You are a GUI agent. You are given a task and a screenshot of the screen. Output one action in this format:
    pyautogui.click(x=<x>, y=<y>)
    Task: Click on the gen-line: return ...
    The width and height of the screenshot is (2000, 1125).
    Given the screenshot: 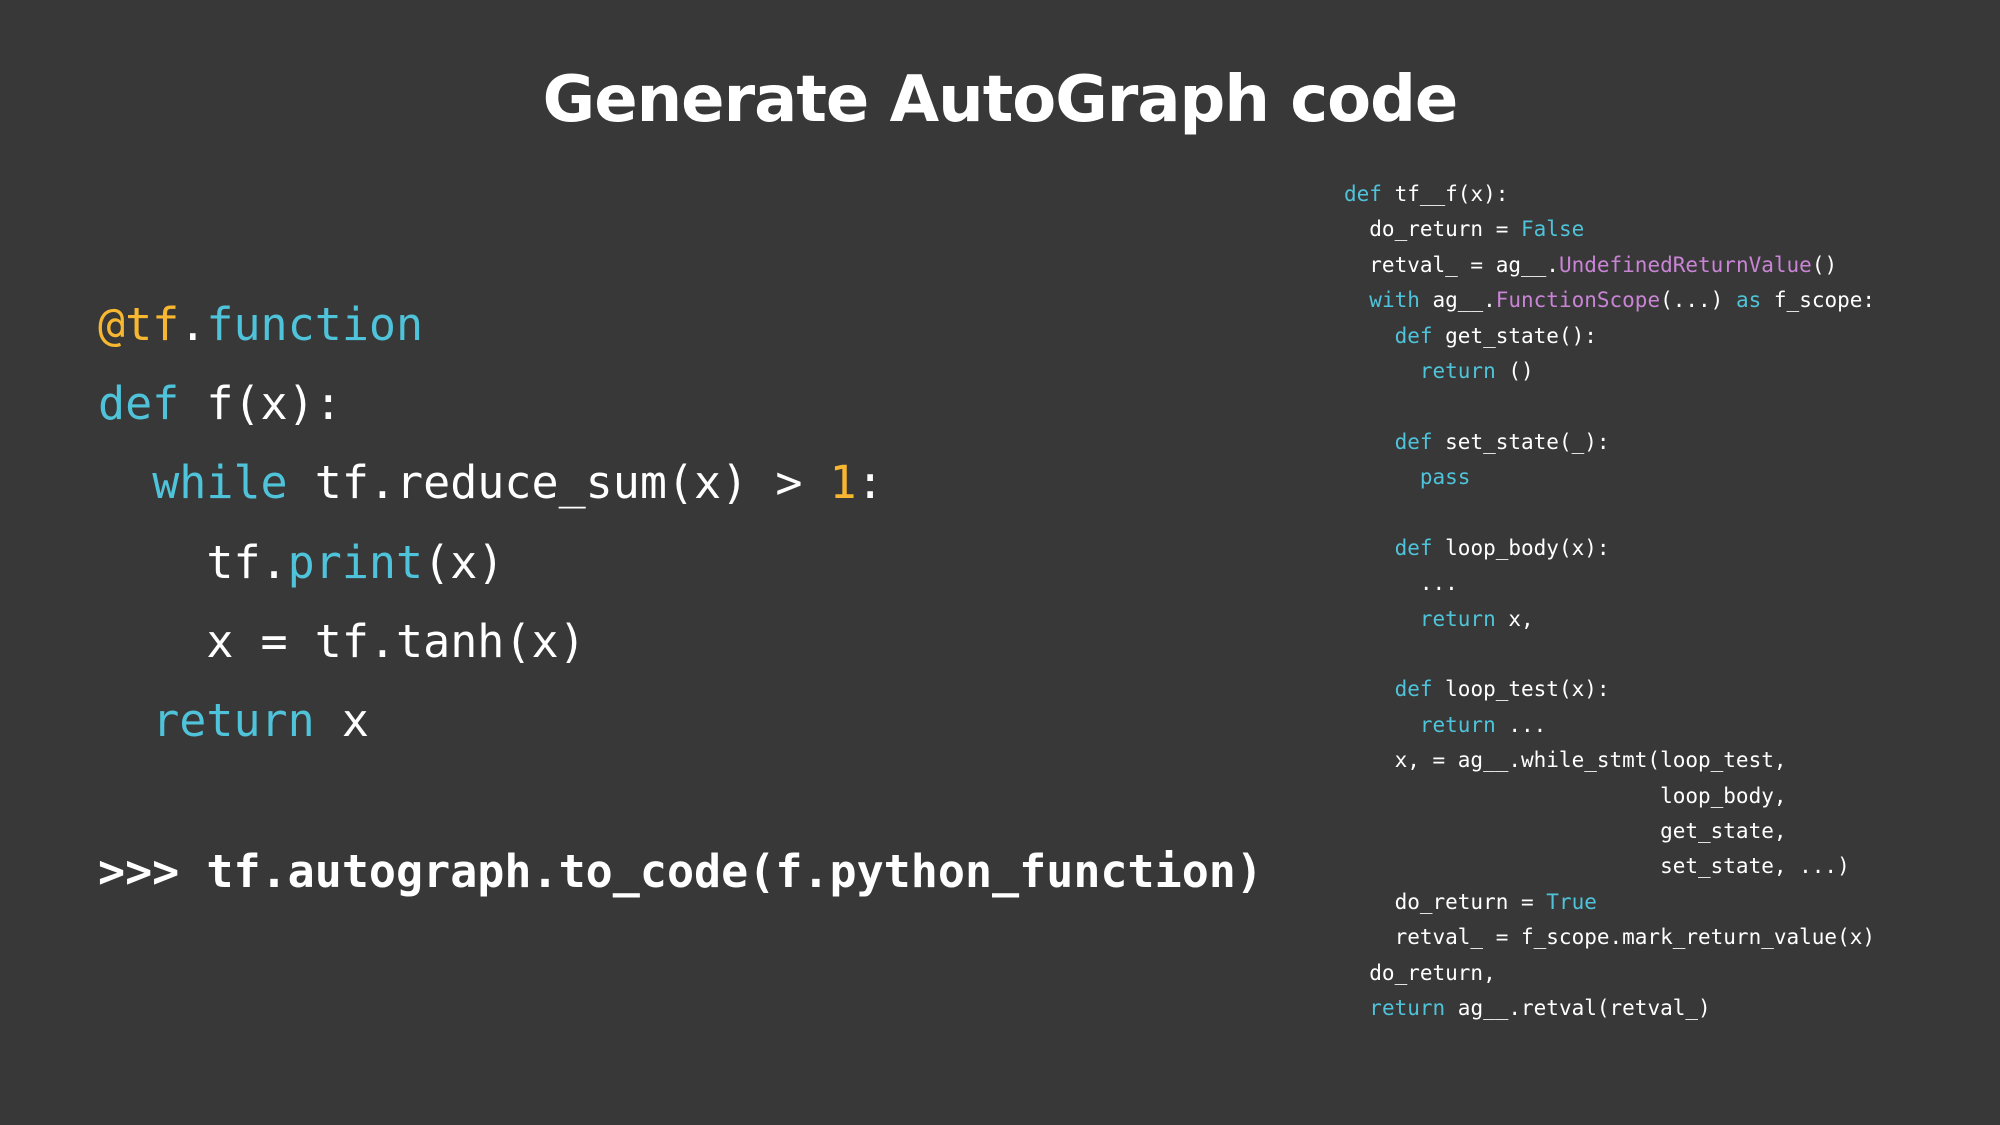 What is the action you would take?
    pyautogui.click(x=1609, y=725)
    